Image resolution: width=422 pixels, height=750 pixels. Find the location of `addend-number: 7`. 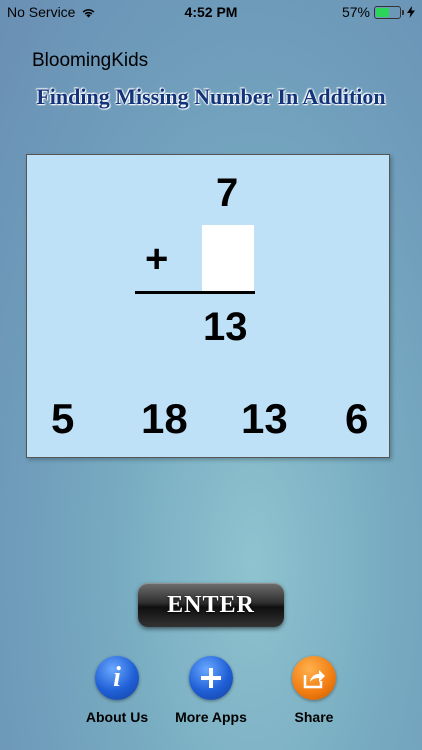

addend-number: 7 is located at coordinates (227, 193).